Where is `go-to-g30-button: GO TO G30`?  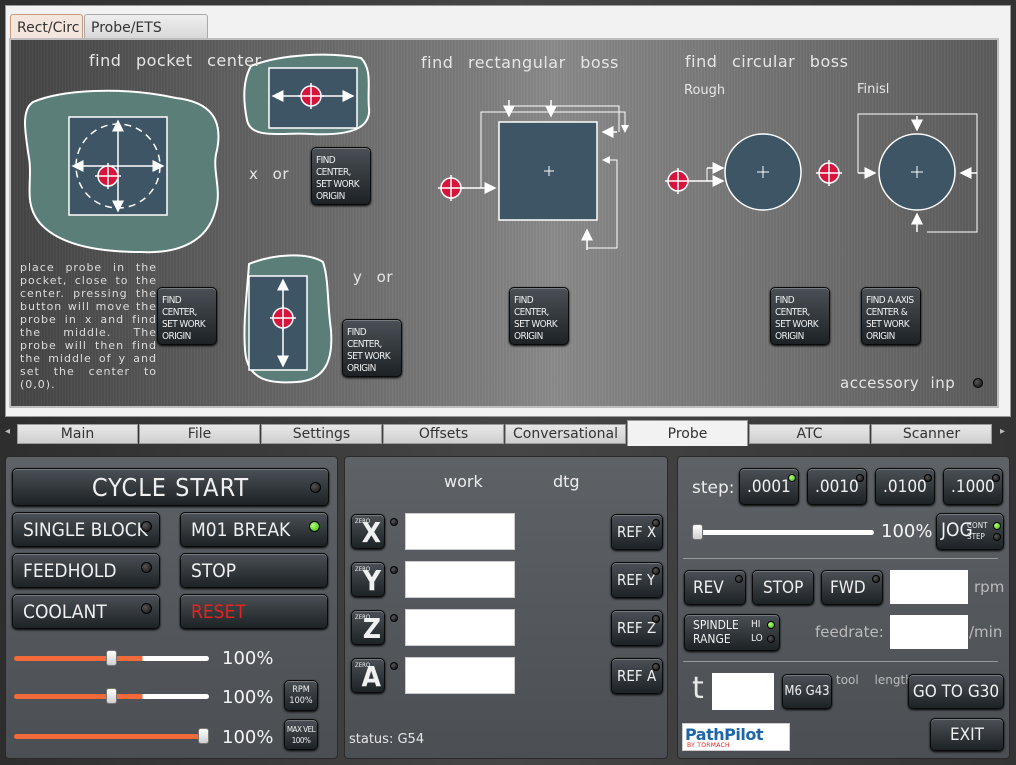
go-to-g30-button: GO TO G30 is located at coordinates (956, 691).